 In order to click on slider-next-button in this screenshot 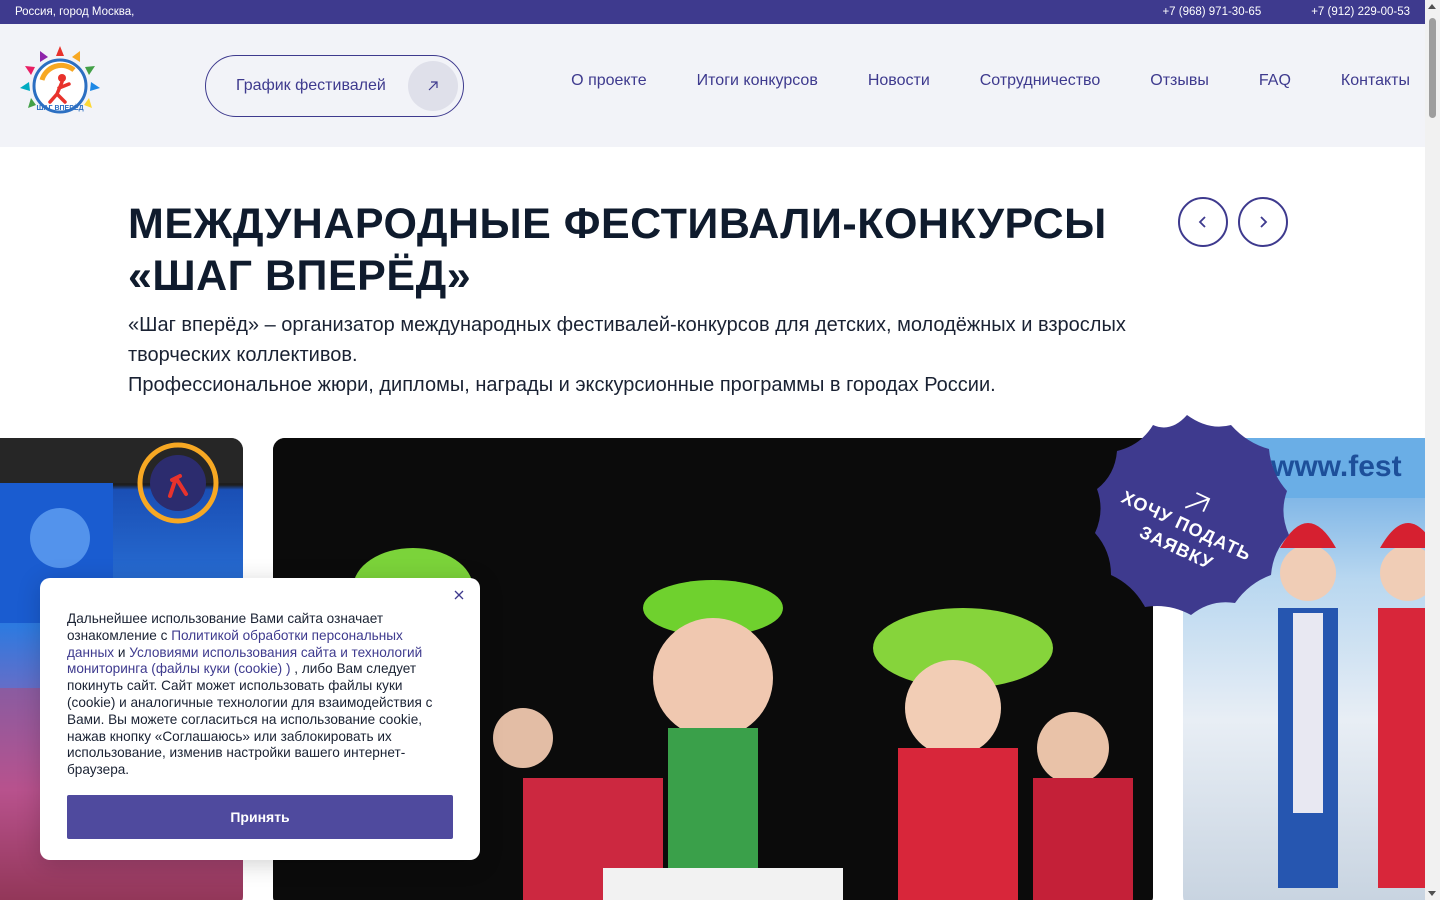, I will do `click(1263, 222)`.